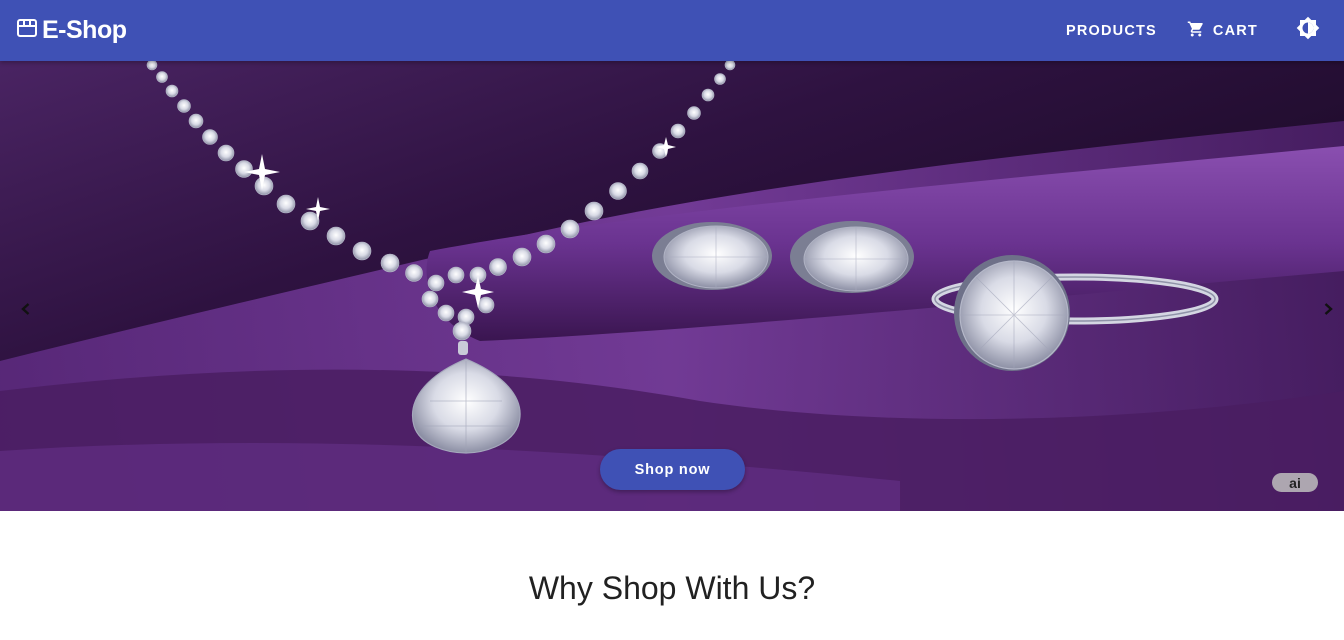 This screenshot has height=640, width=1344. Describe the element at coordinates (672, 30) in the screenshot. I see `app-bar: E-Shop PRODUCTS CART` at that location.